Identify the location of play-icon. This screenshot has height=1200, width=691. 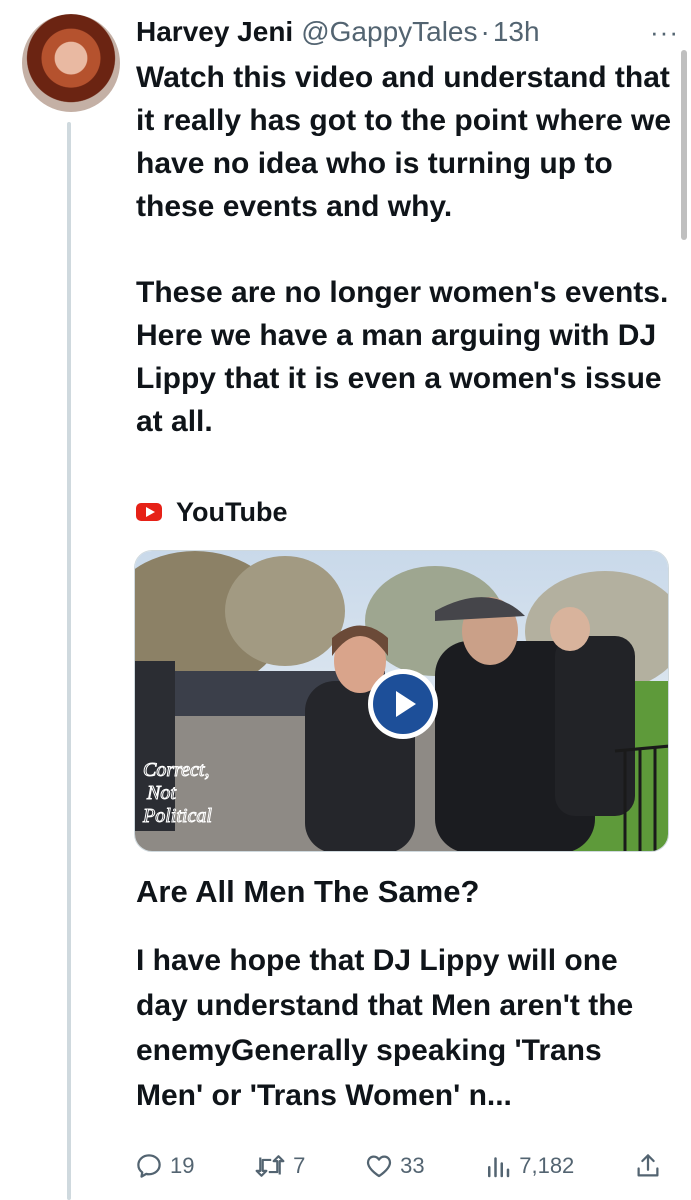
(403, 704).